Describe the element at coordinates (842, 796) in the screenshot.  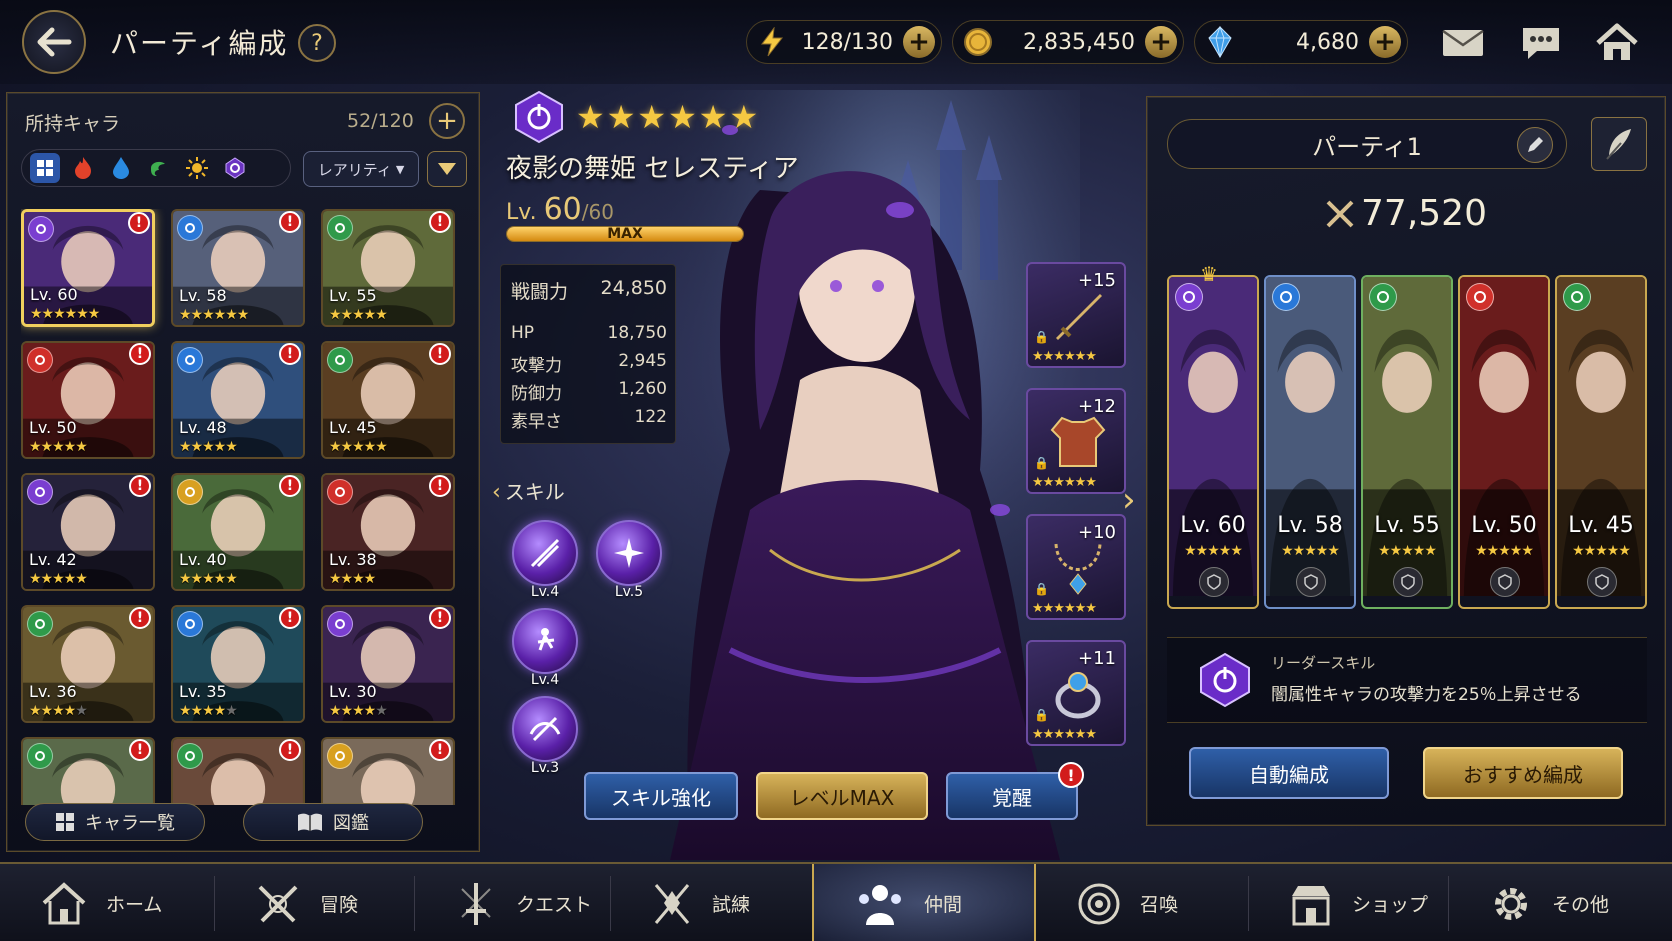
I see `level-max-button: レベルMAX` at that location.